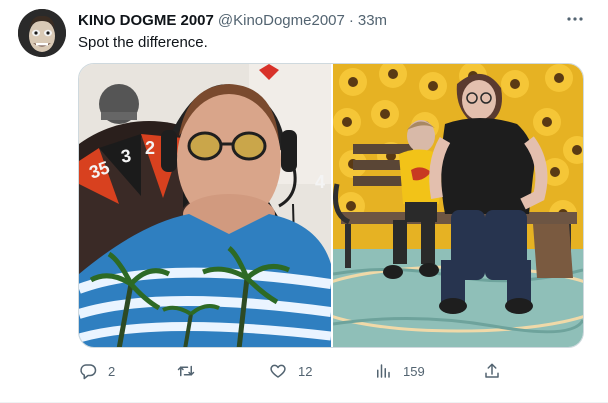 Image resolution: width=608 pixels, height=403 pixels. What do you see at coordinates (150, 148) in the screenshot?
I see `roulette-number-2: 2` at bounding box center [150, 148].